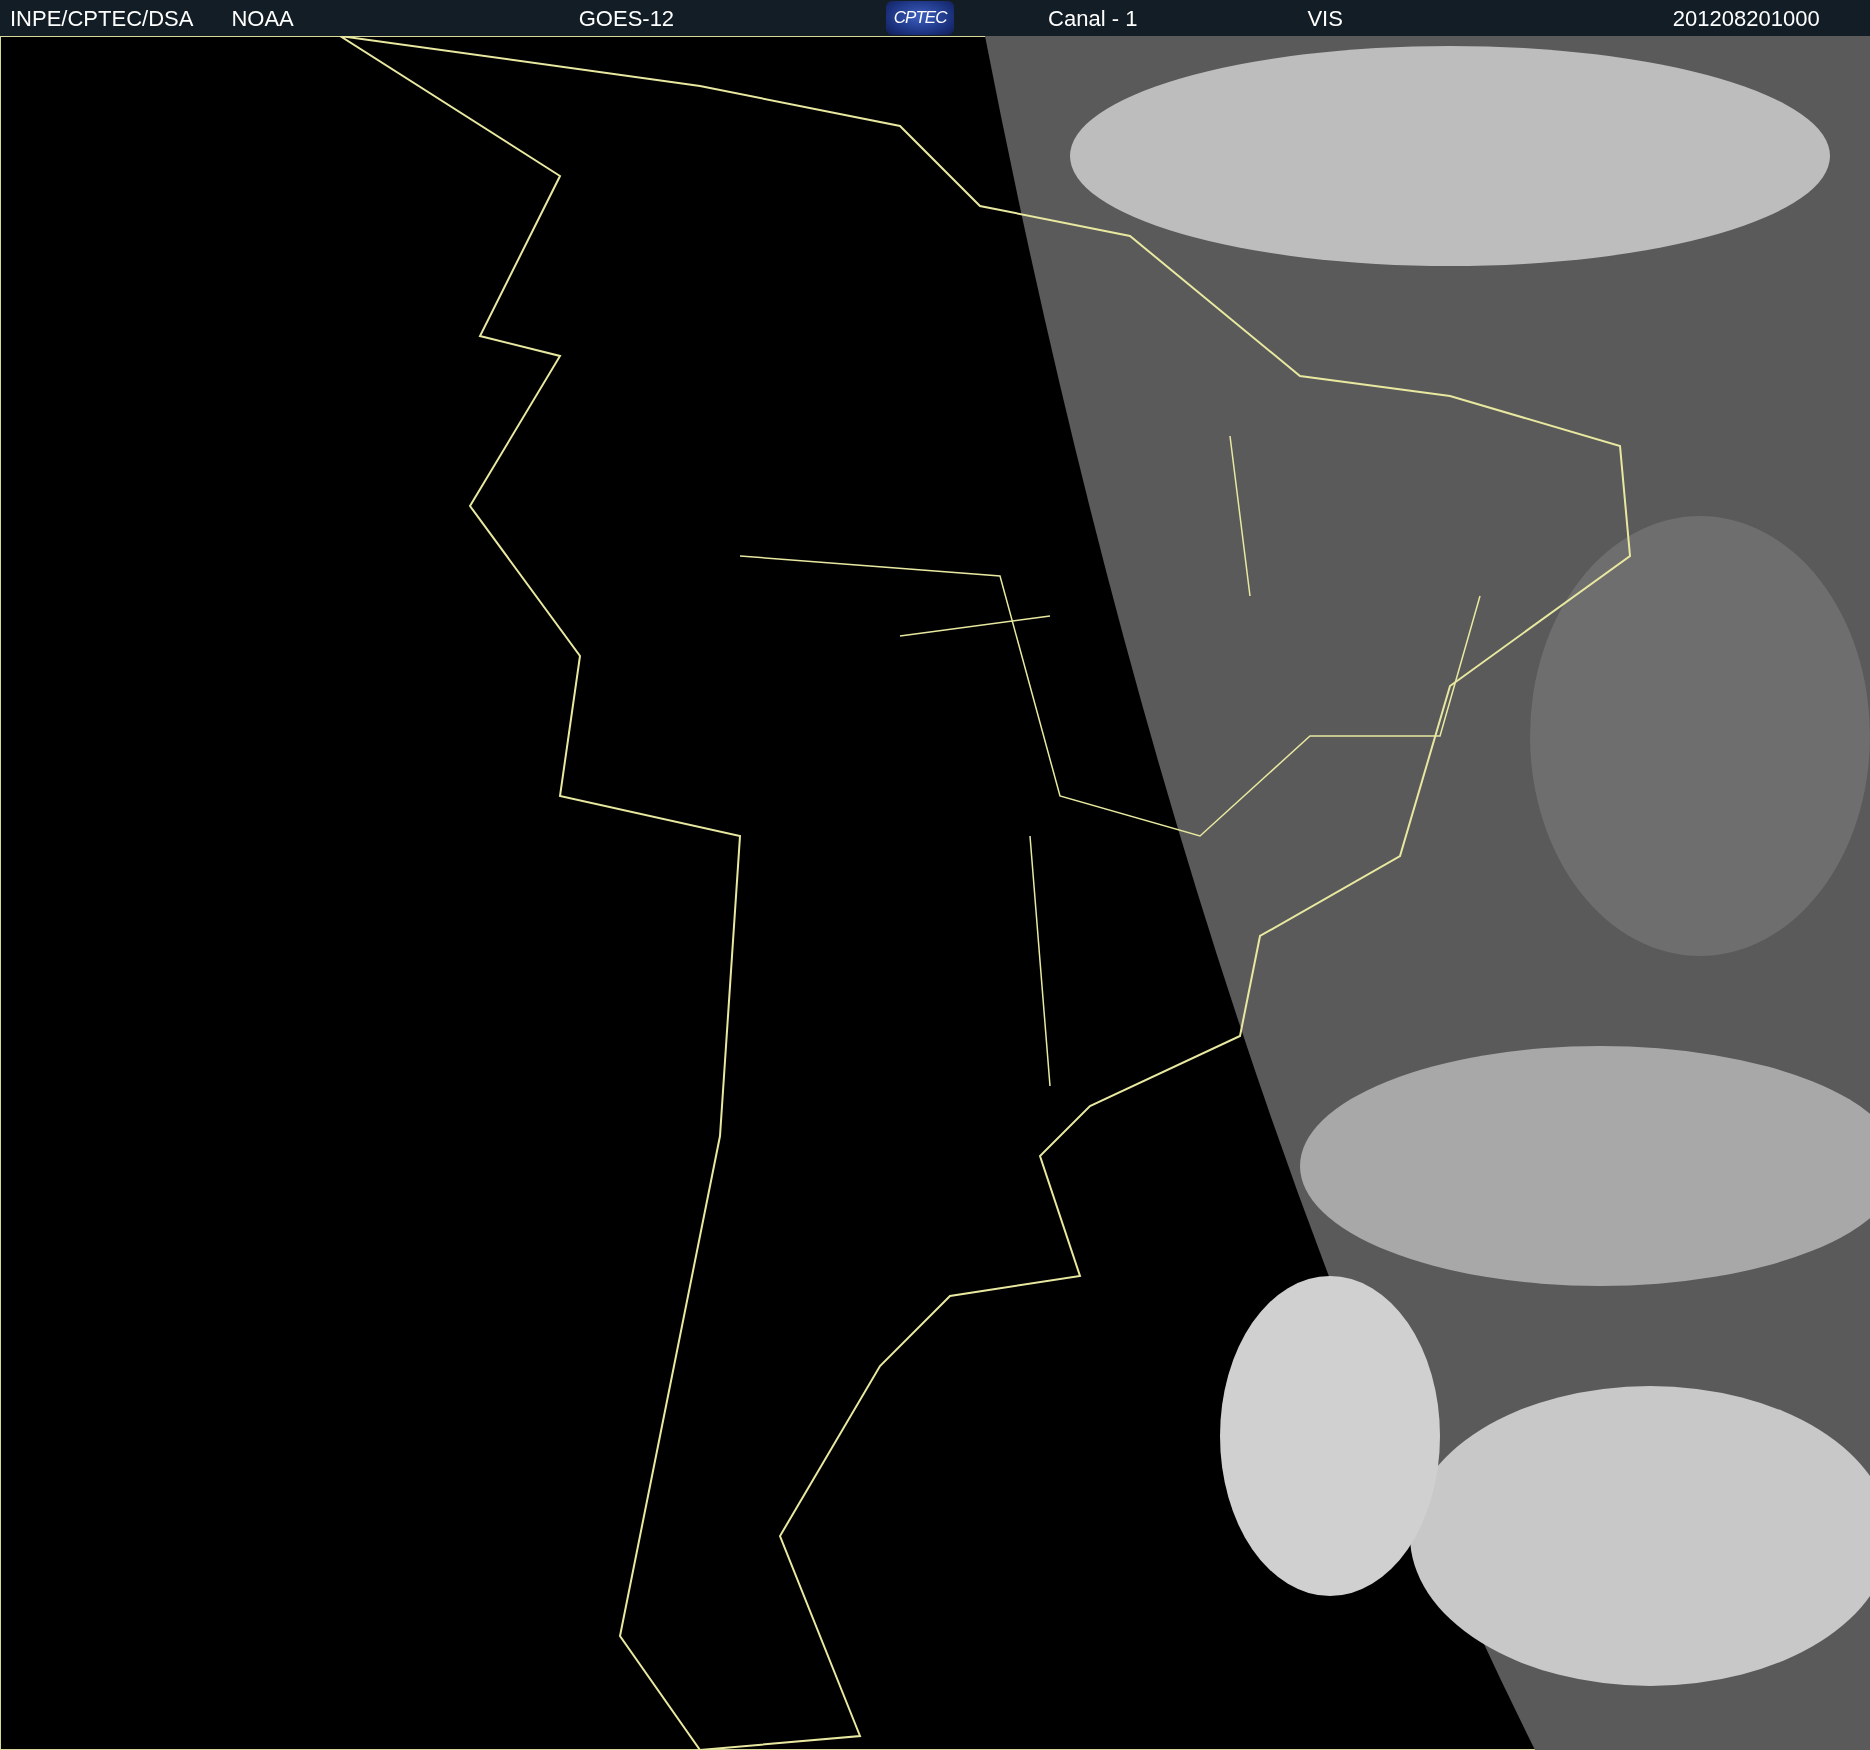 Image resolution: width=1870 pixels, height=1750 pixels. Describe the element at coordinates (626, 18) in the screenshot. I see `header-label: GOES-12` at that location.